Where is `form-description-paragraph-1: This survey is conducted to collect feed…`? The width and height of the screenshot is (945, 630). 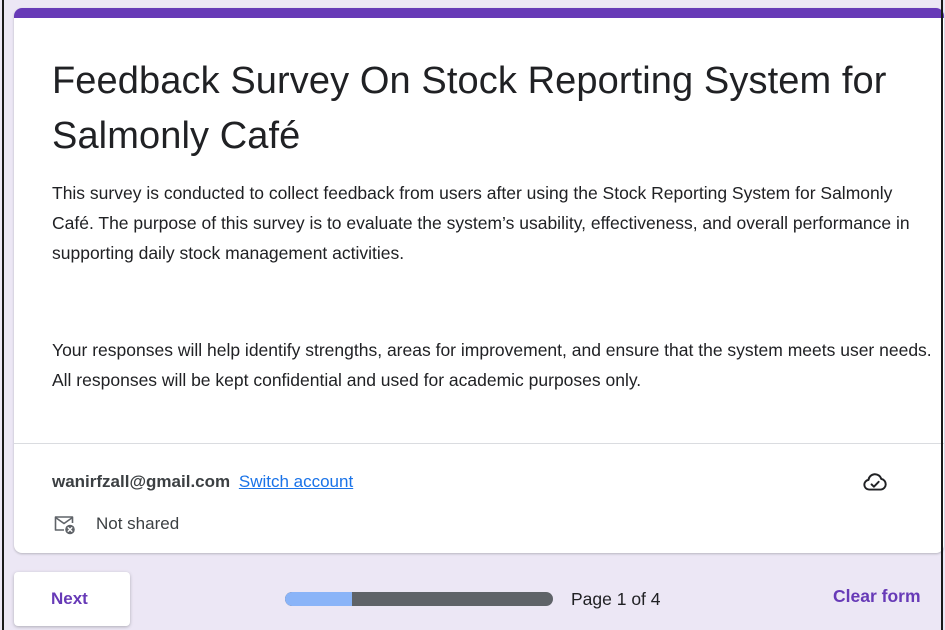 form-description-paragraph-1: This survey is conducted to collect feed… is located at coordinates (481, 223).